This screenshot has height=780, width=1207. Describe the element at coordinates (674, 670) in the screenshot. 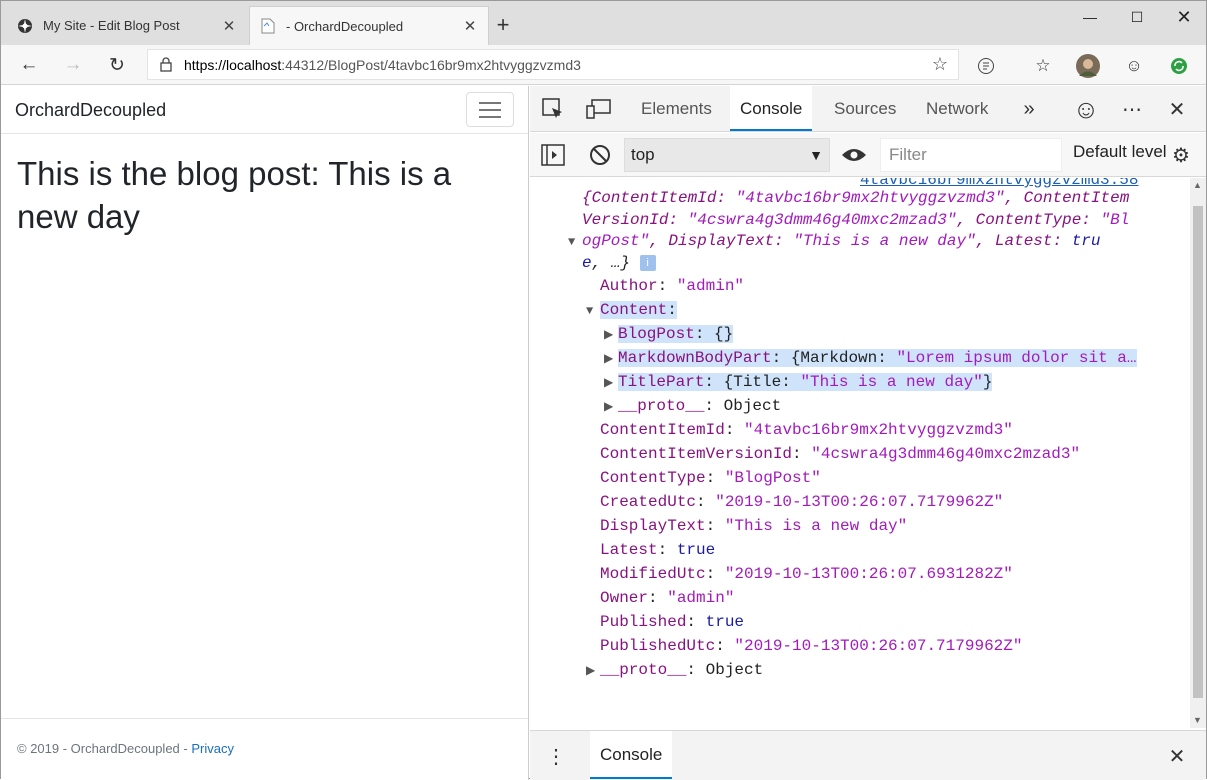

I see `prop-root-proto: ▶ __proto__: Object` at that location.